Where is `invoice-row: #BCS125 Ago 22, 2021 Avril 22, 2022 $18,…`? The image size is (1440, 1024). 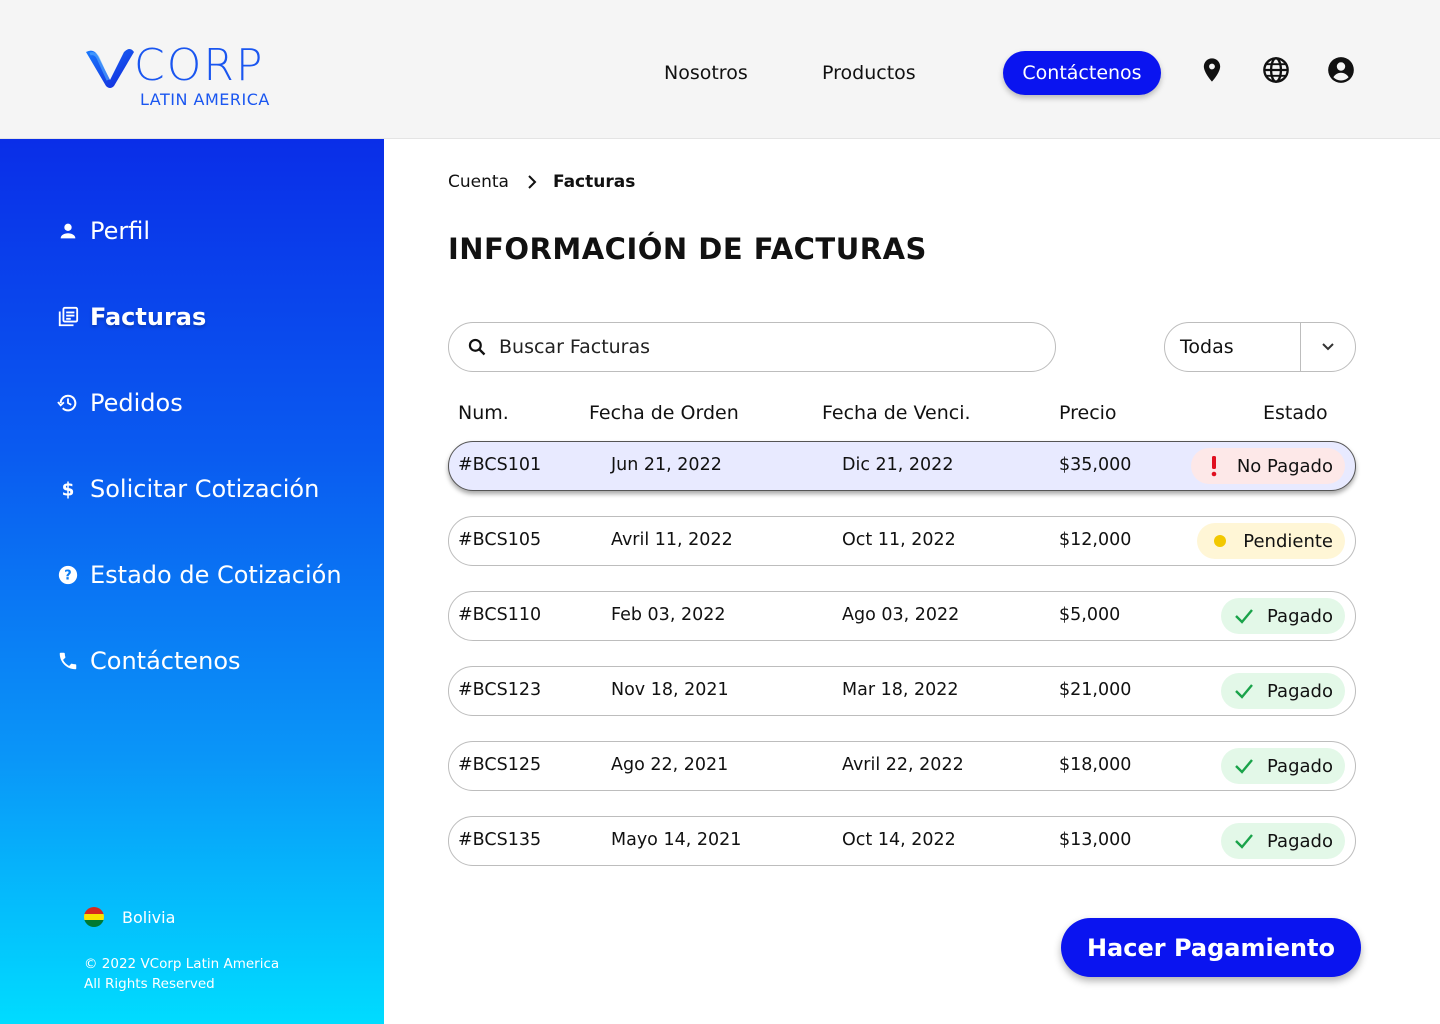 invoice-row: #BCS125 Ago 22, 2021 Avril 22, 2022 $18,… is located at coordinates (902, 766).